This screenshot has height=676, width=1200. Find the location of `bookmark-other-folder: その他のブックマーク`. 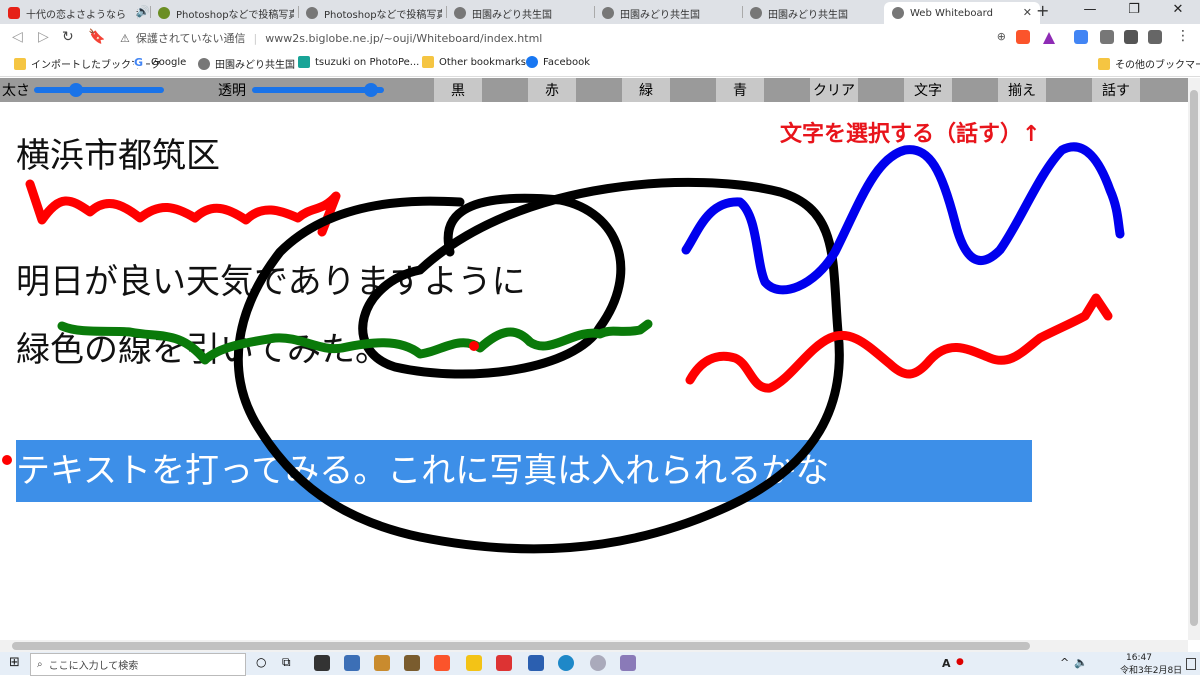

bookmark-other-folder: その他のブックマーク is located at coordinates (1149, 63).